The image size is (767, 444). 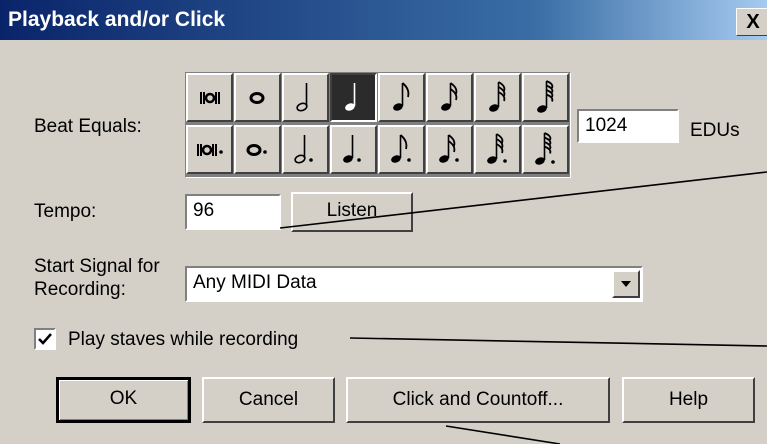 What do you see at coordinates (350, 97) in the screenshot?
I see `quarter-note-icon` at bounding box center [350, 97].